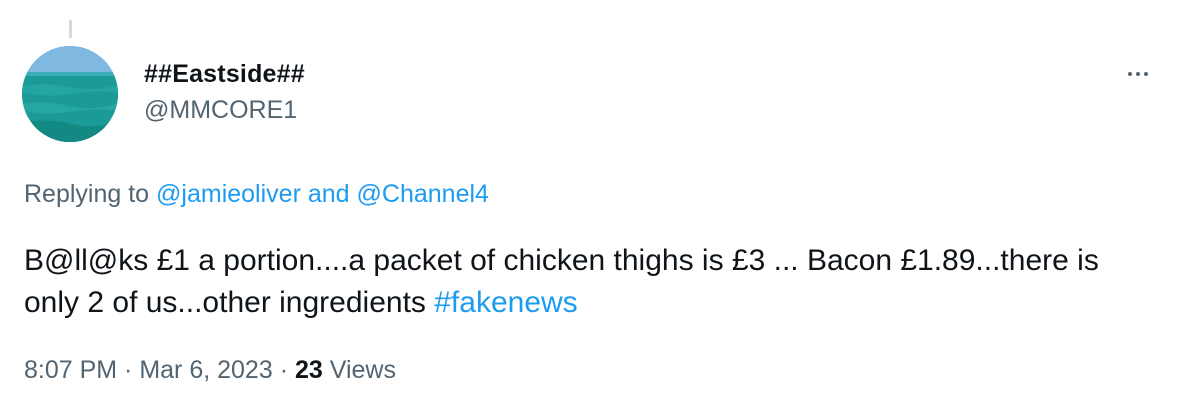  I want to click on mention-jamieoliver: @jamieoliver, so click(228, 194).